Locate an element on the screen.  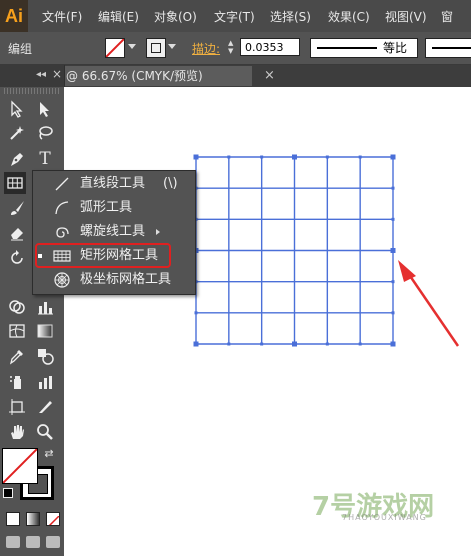
line-tools-flyout: 直线段工具 (\) 弧形工具 螺旋线工具 矩形网格工具 极坐标网格工具 is located at coordinates (114, 232).